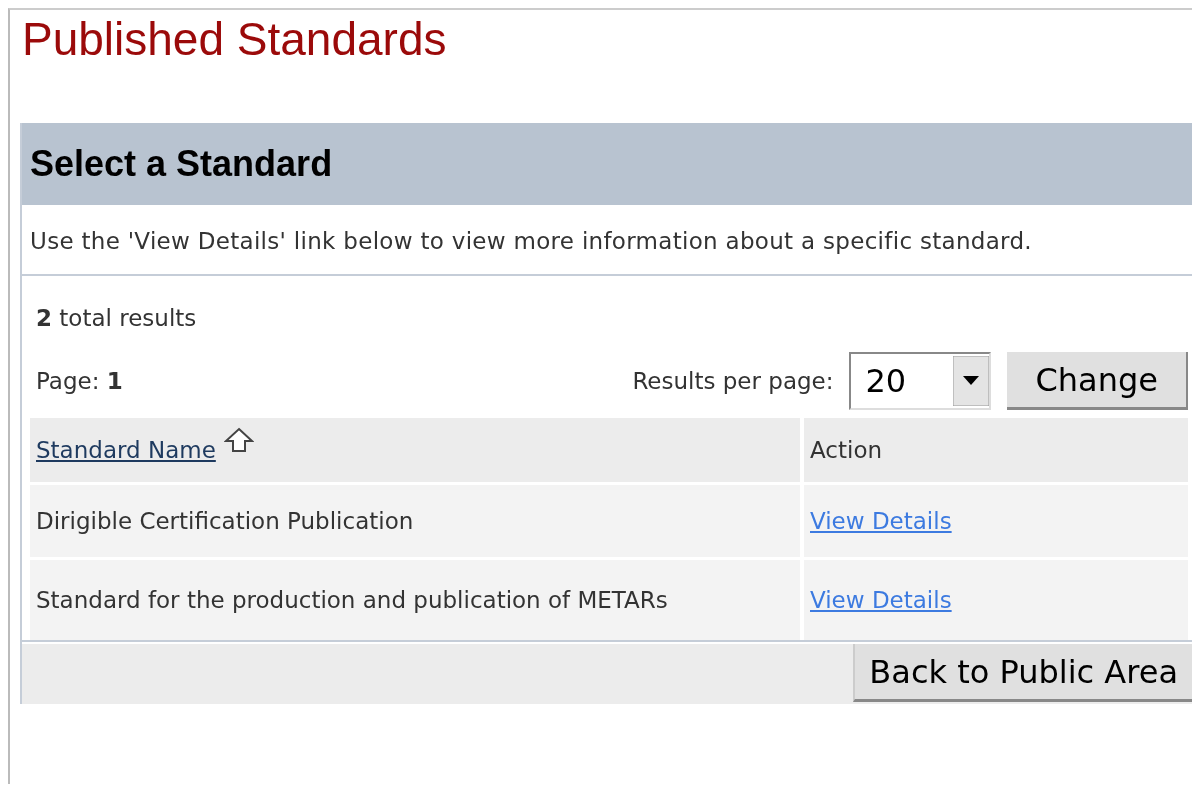 The height and width of the screenshot is (790, 1192). I want to click on description-text: Use the 'View Details' link below to view more information about a specific standard., so click(531, 241).